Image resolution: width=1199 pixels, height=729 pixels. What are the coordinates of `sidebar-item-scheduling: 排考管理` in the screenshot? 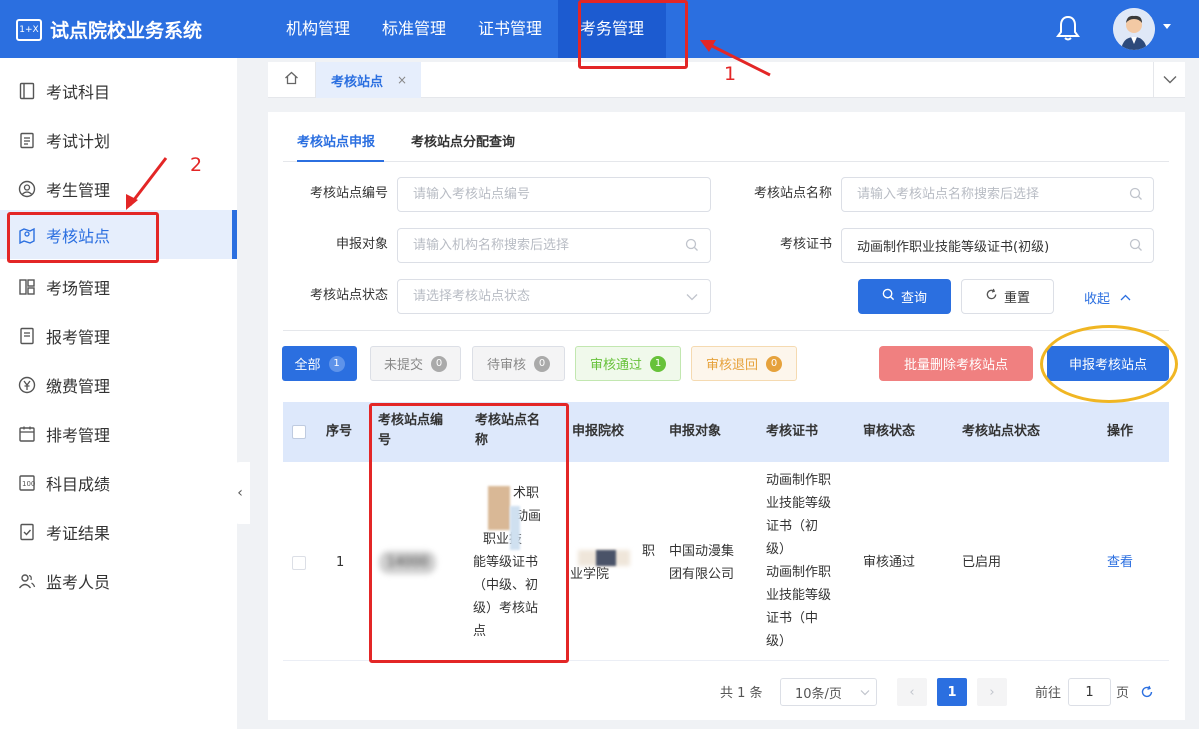 It's located at (118, 433).